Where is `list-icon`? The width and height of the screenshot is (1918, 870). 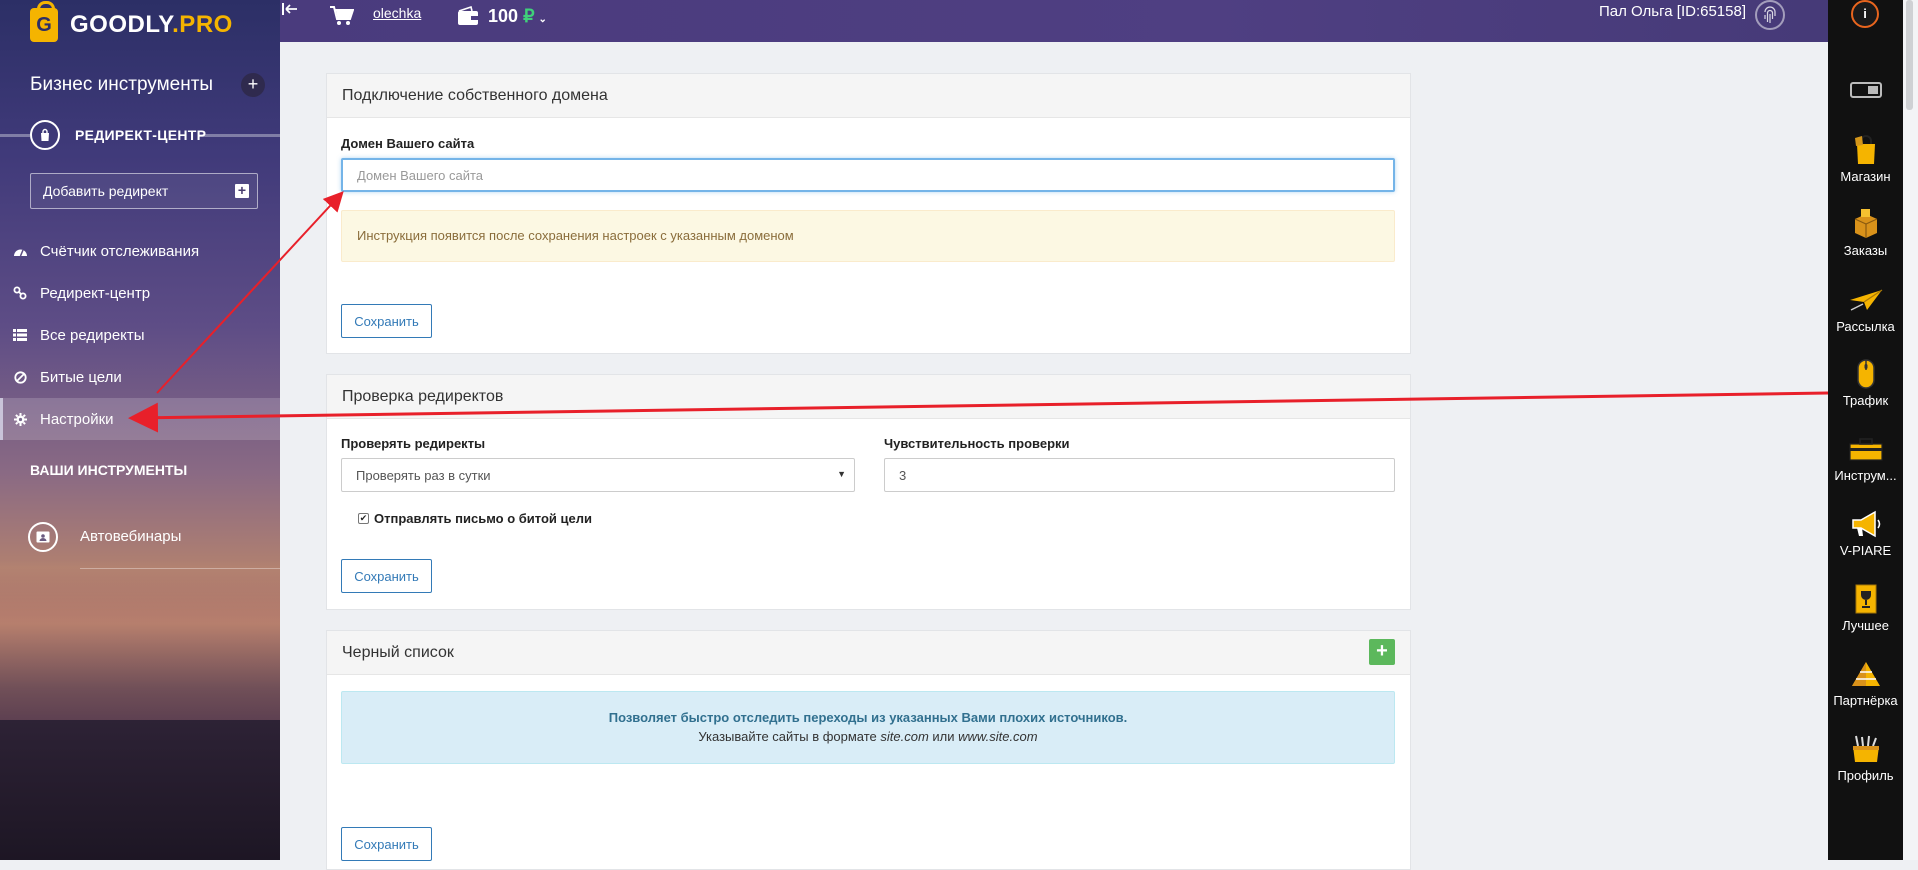
list-icon is located at coordinates (20, 335).